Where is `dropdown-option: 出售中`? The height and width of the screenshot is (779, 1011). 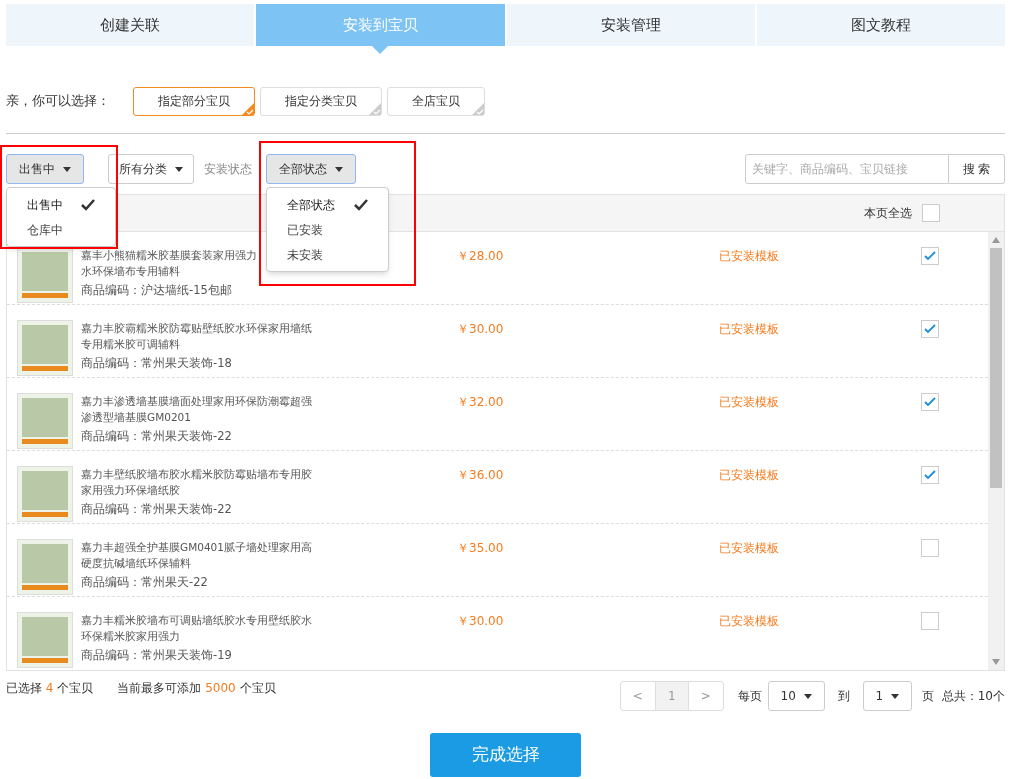
dropdown-option: 出售中 is located at coordinates (61, 204).